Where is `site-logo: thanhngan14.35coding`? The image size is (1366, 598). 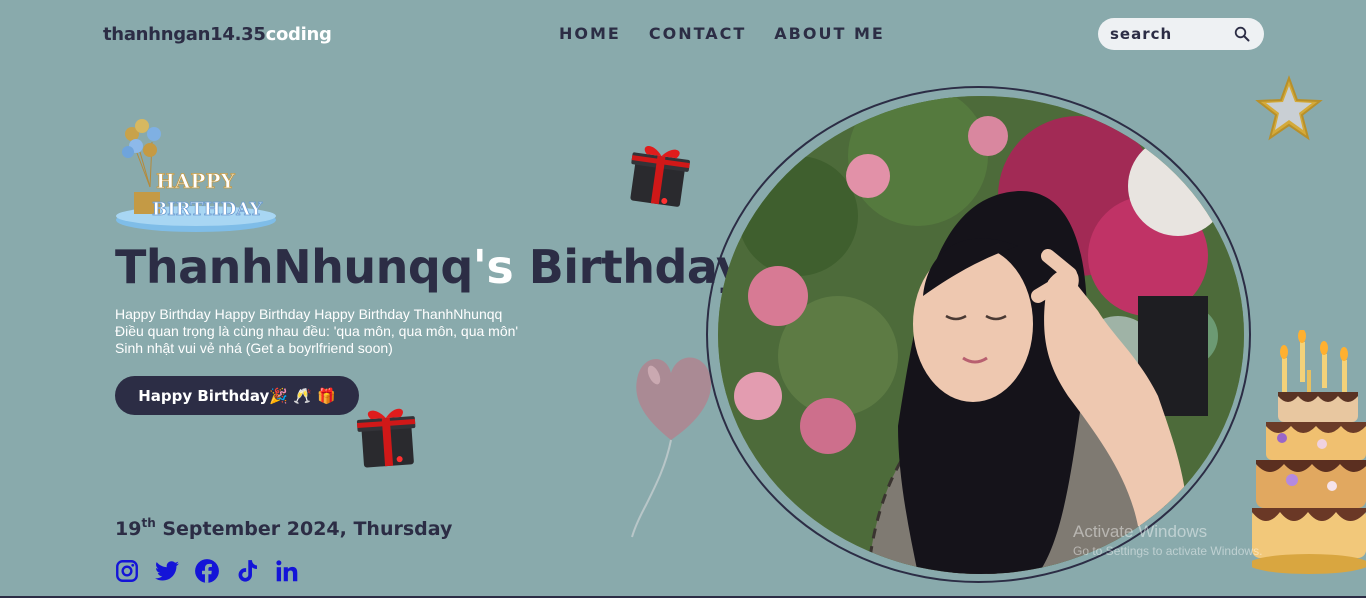 site-logo: thanhngan14.35coding is located at coordinates (217, 34).